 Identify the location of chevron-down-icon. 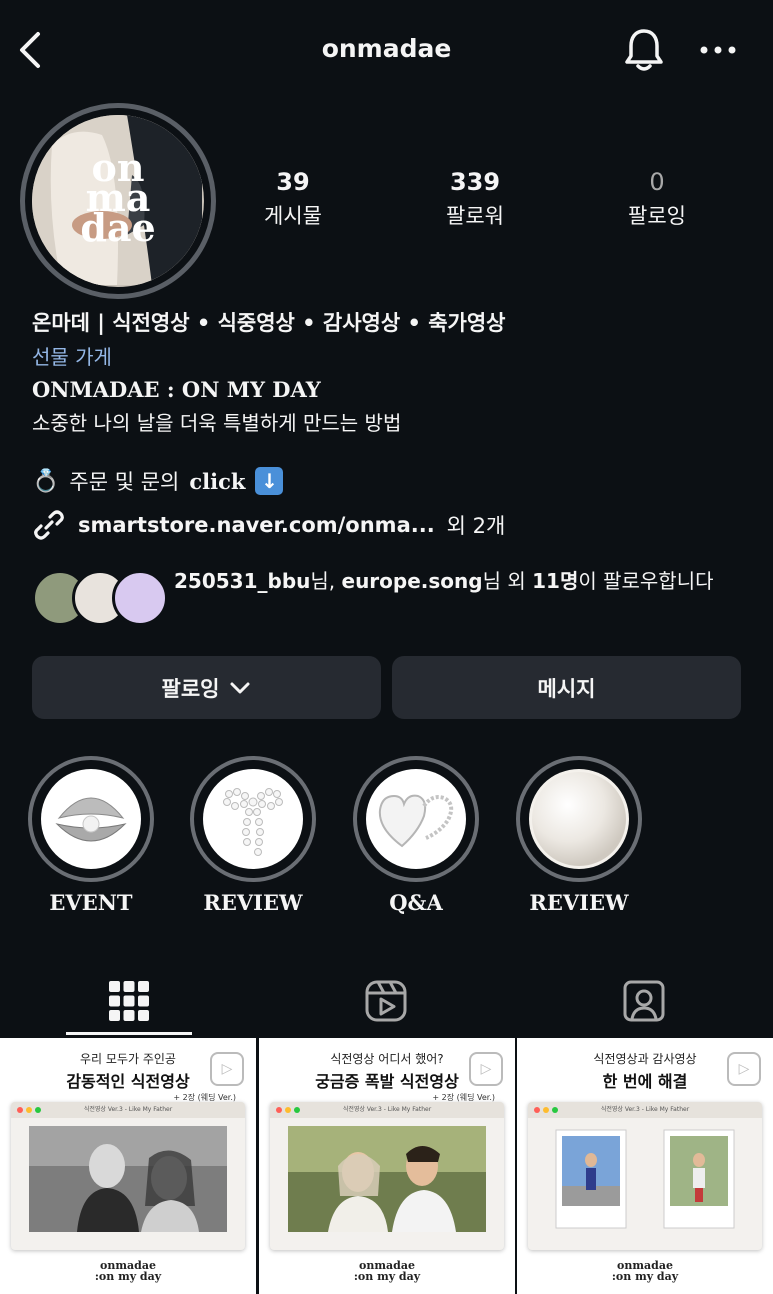
(240, 687).